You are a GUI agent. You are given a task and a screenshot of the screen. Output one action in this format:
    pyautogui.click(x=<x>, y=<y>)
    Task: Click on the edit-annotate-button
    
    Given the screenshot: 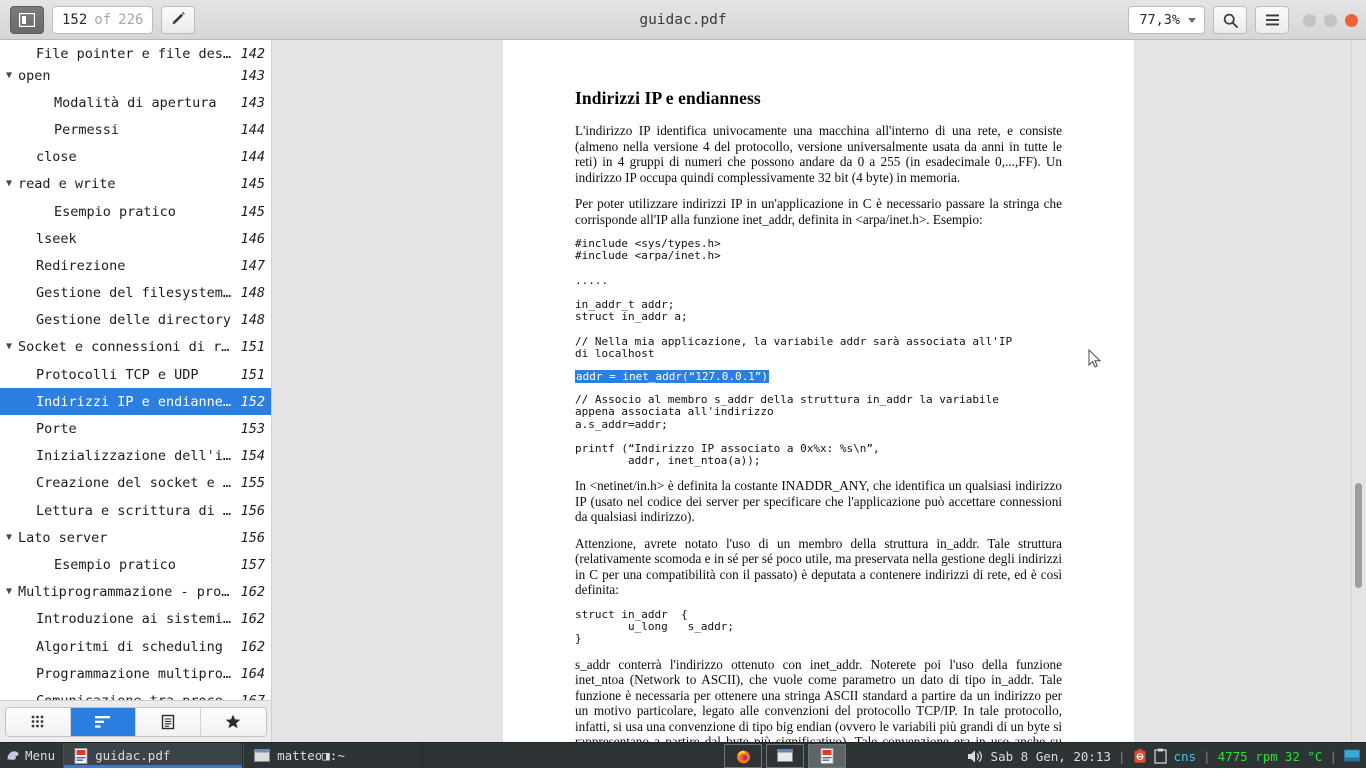 What is the action you would take?
    pyautogui.click(x=178, y=20)
    